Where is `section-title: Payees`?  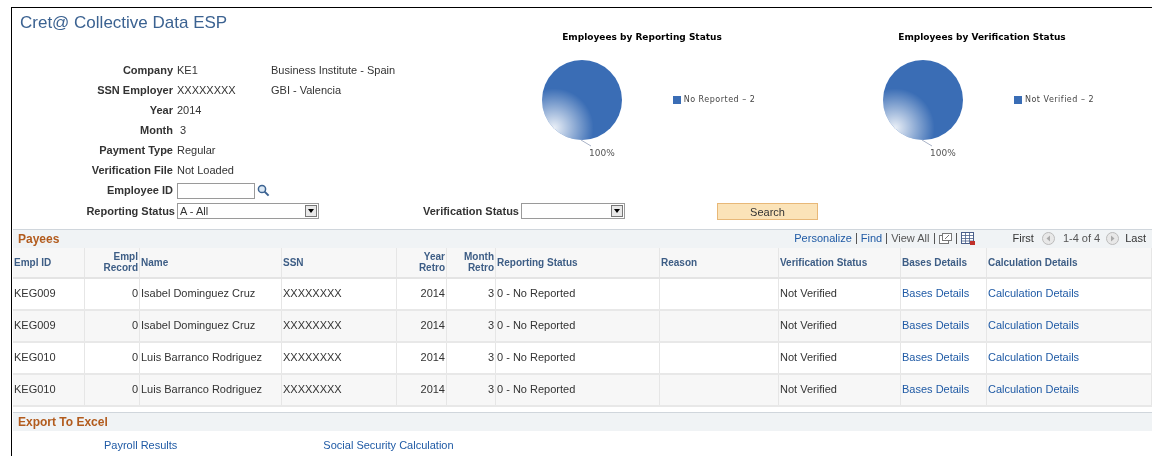 section-title: Payees is located at coordinates (39, 239).